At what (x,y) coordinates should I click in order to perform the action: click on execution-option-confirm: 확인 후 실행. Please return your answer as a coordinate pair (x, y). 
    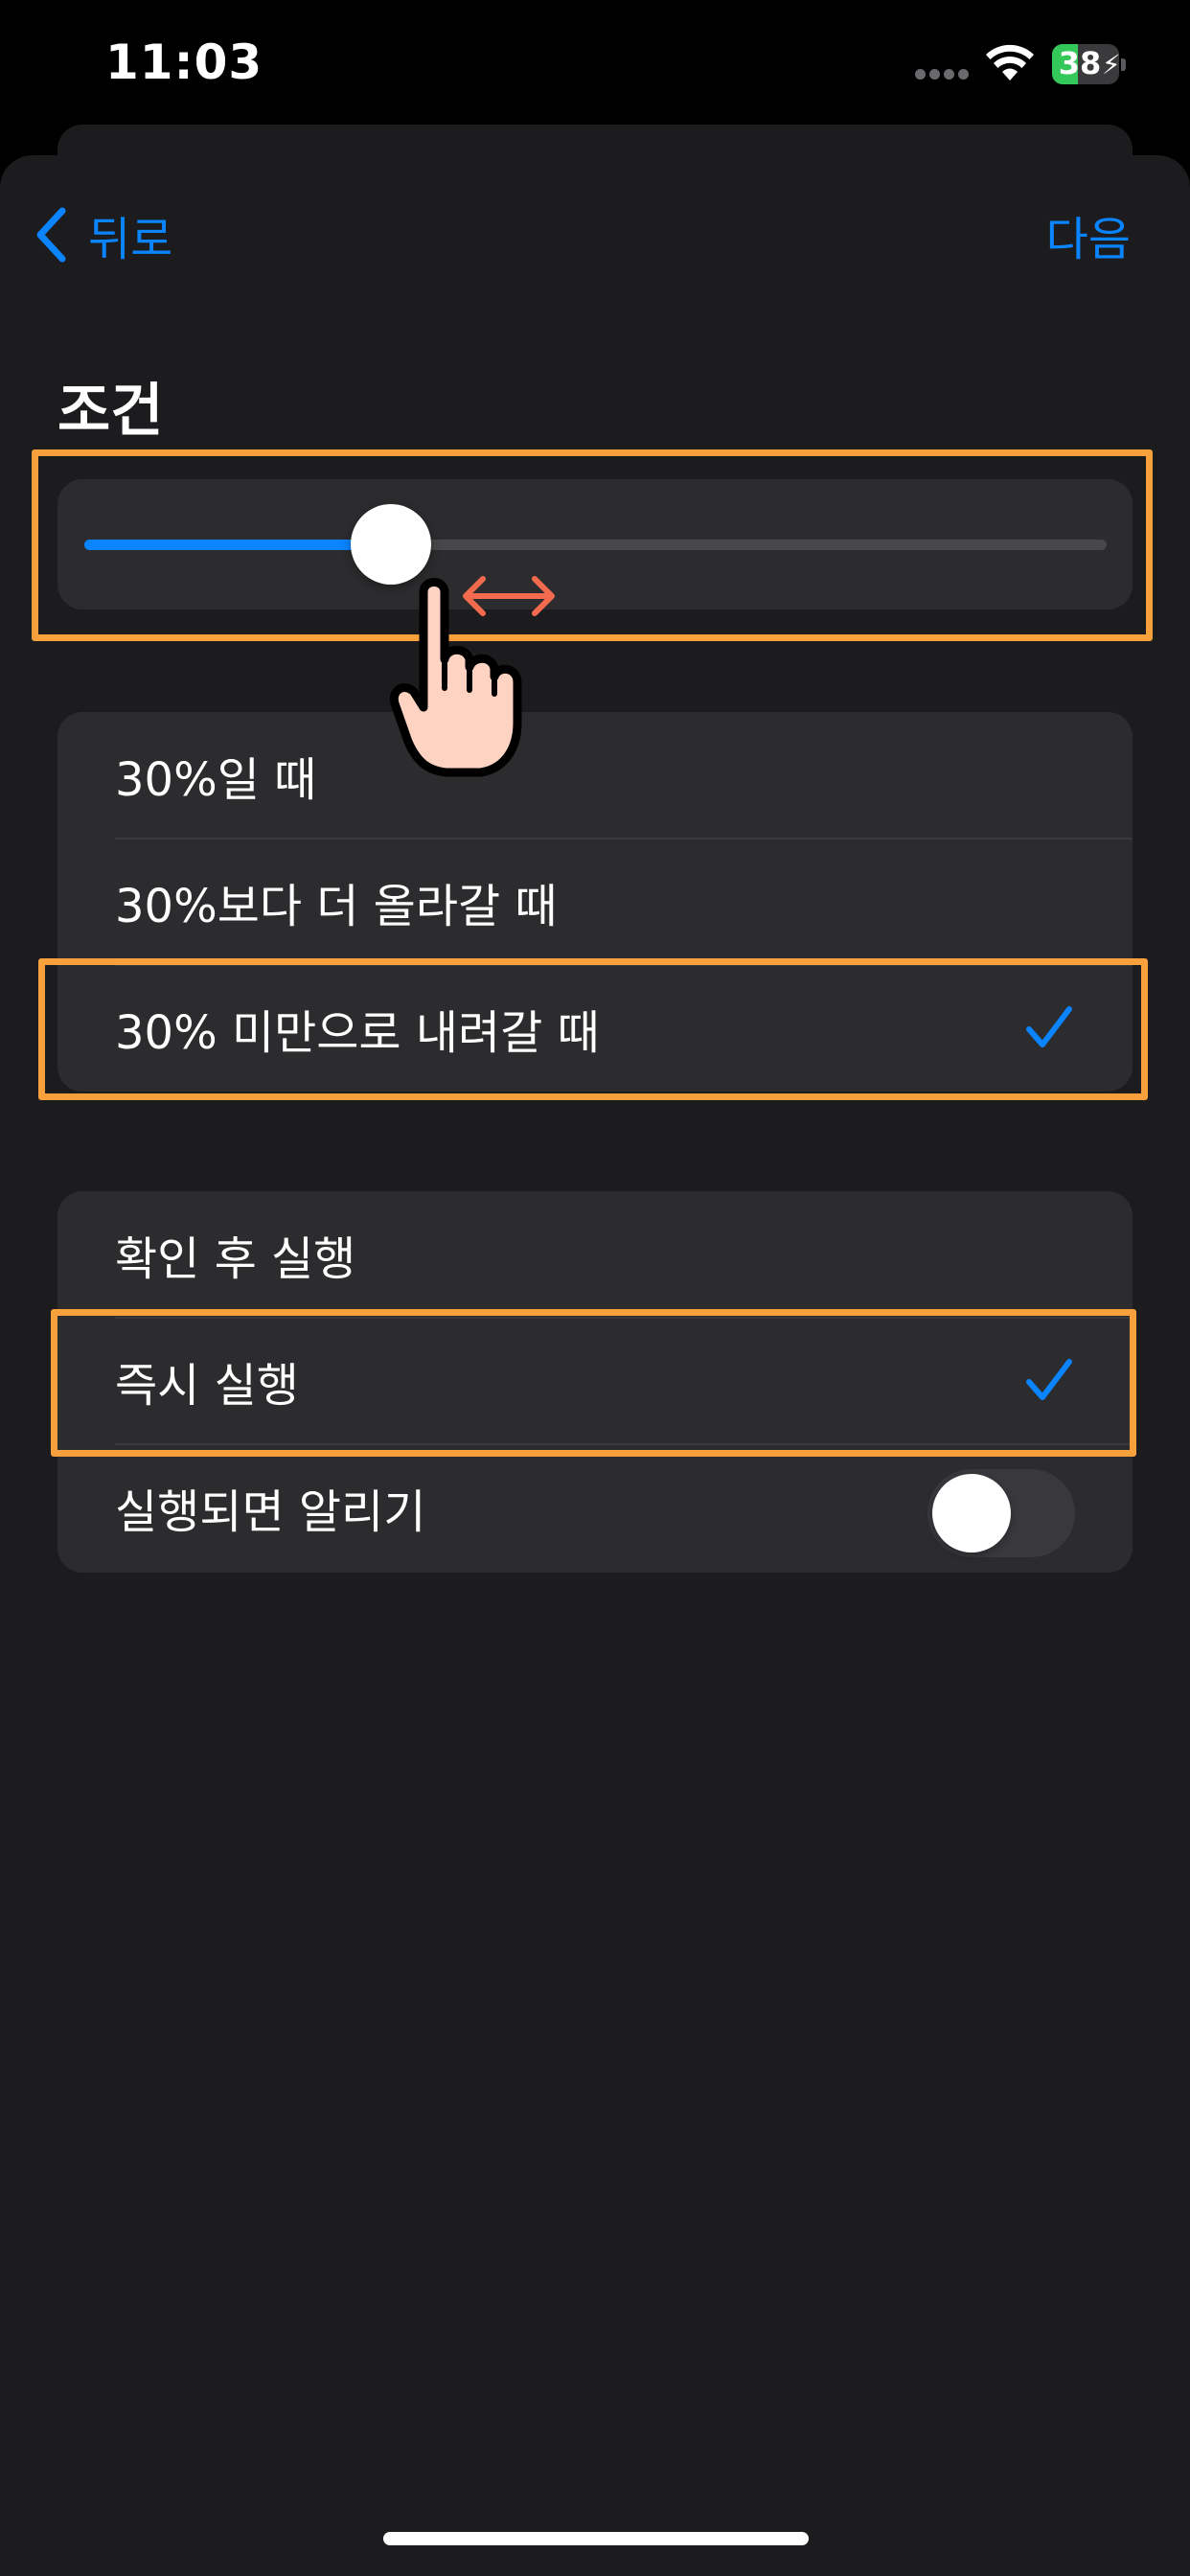
    Looking at the image, I should click on (595, 1254).